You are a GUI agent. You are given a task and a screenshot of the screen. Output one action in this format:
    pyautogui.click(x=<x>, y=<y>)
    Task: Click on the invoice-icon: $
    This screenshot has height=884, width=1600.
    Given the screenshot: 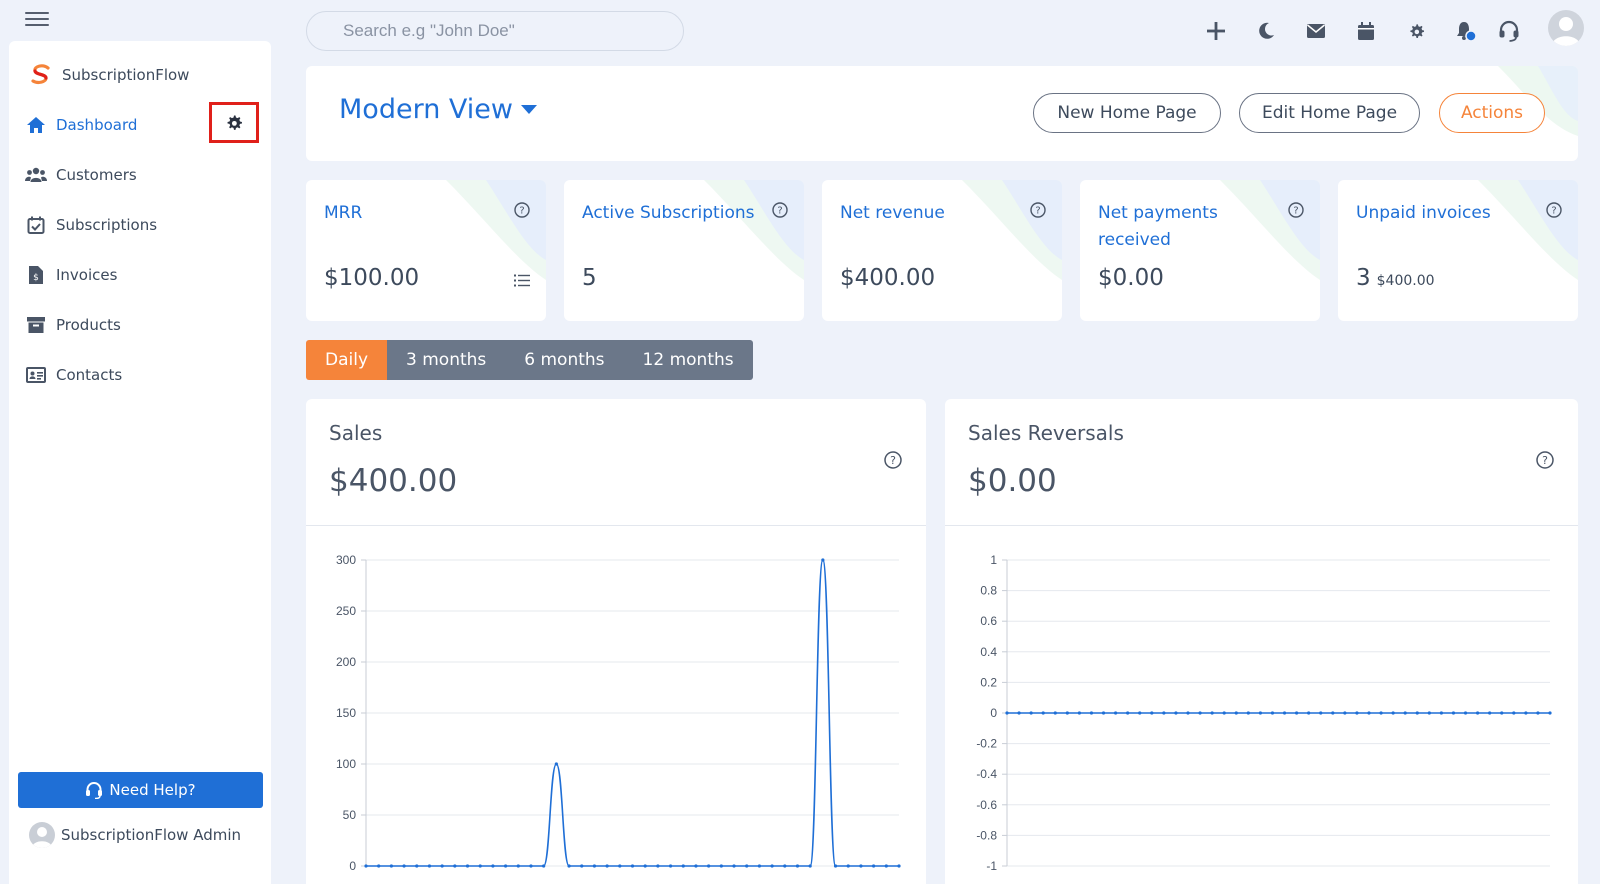 What is the action you would take?
    pyautogui.click(x=36, y=275)
    